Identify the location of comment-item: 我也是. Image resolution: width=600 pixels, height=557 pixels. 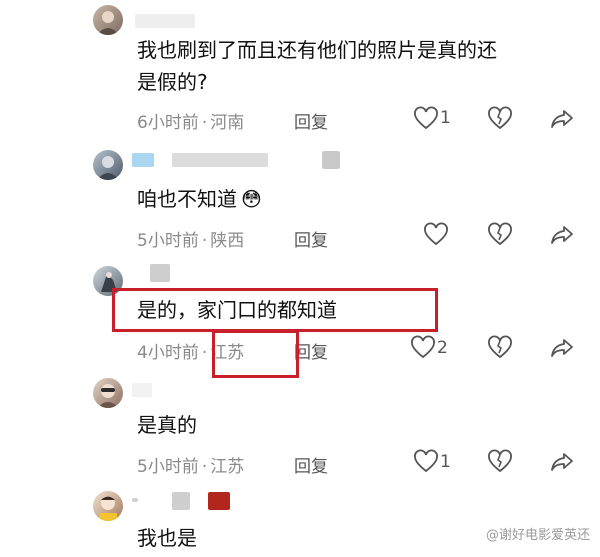
(300, 522).